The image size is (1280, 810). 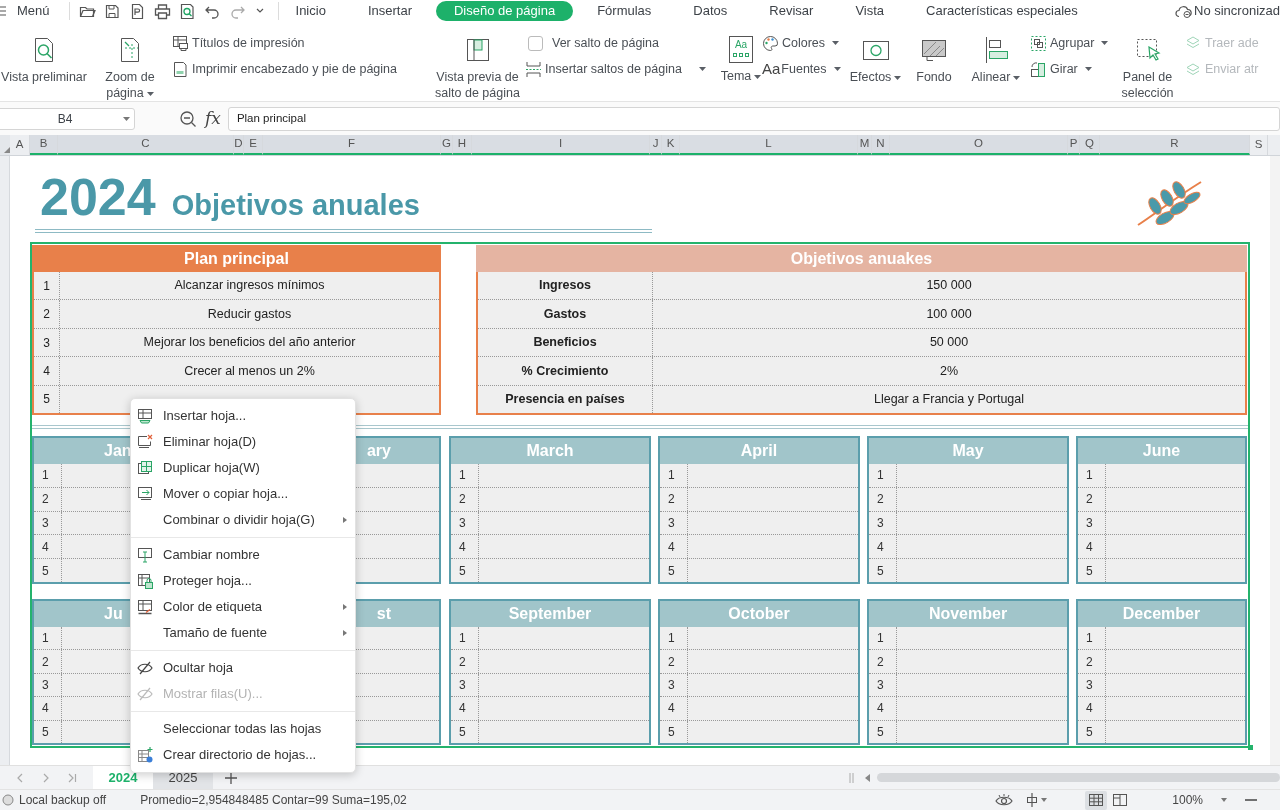 What do you see at coordinates (769, 145) in the screenshot?
I see `column-header: L` at bounding box center [769, 145].